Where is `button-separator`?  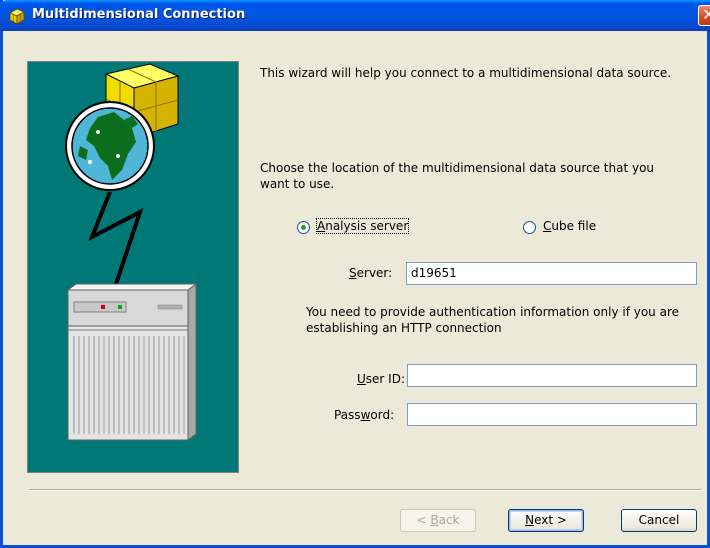 button-separator is located at coordinates (365, 490).